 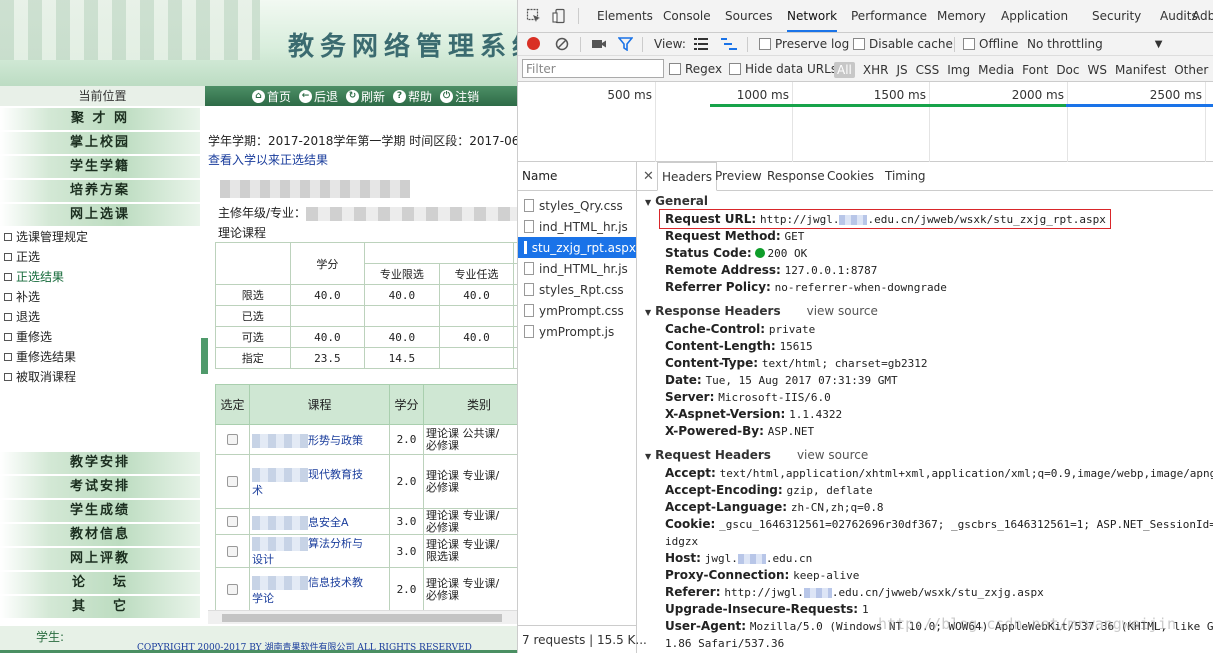 What do you see at coordinates (412, 96) in the screenshot?
I see `nav-link-3: ? 帮助` at bounding box center [412, 96].